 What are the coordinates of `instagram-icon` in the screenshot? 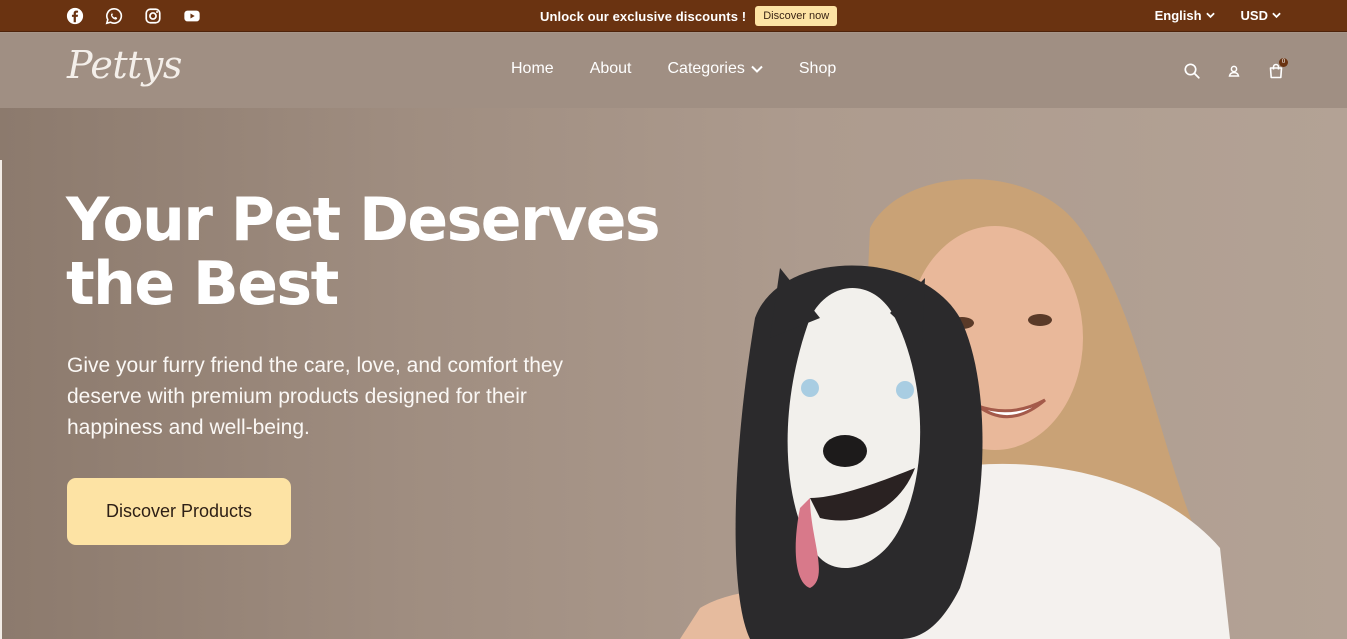 It's located at (153, 16).